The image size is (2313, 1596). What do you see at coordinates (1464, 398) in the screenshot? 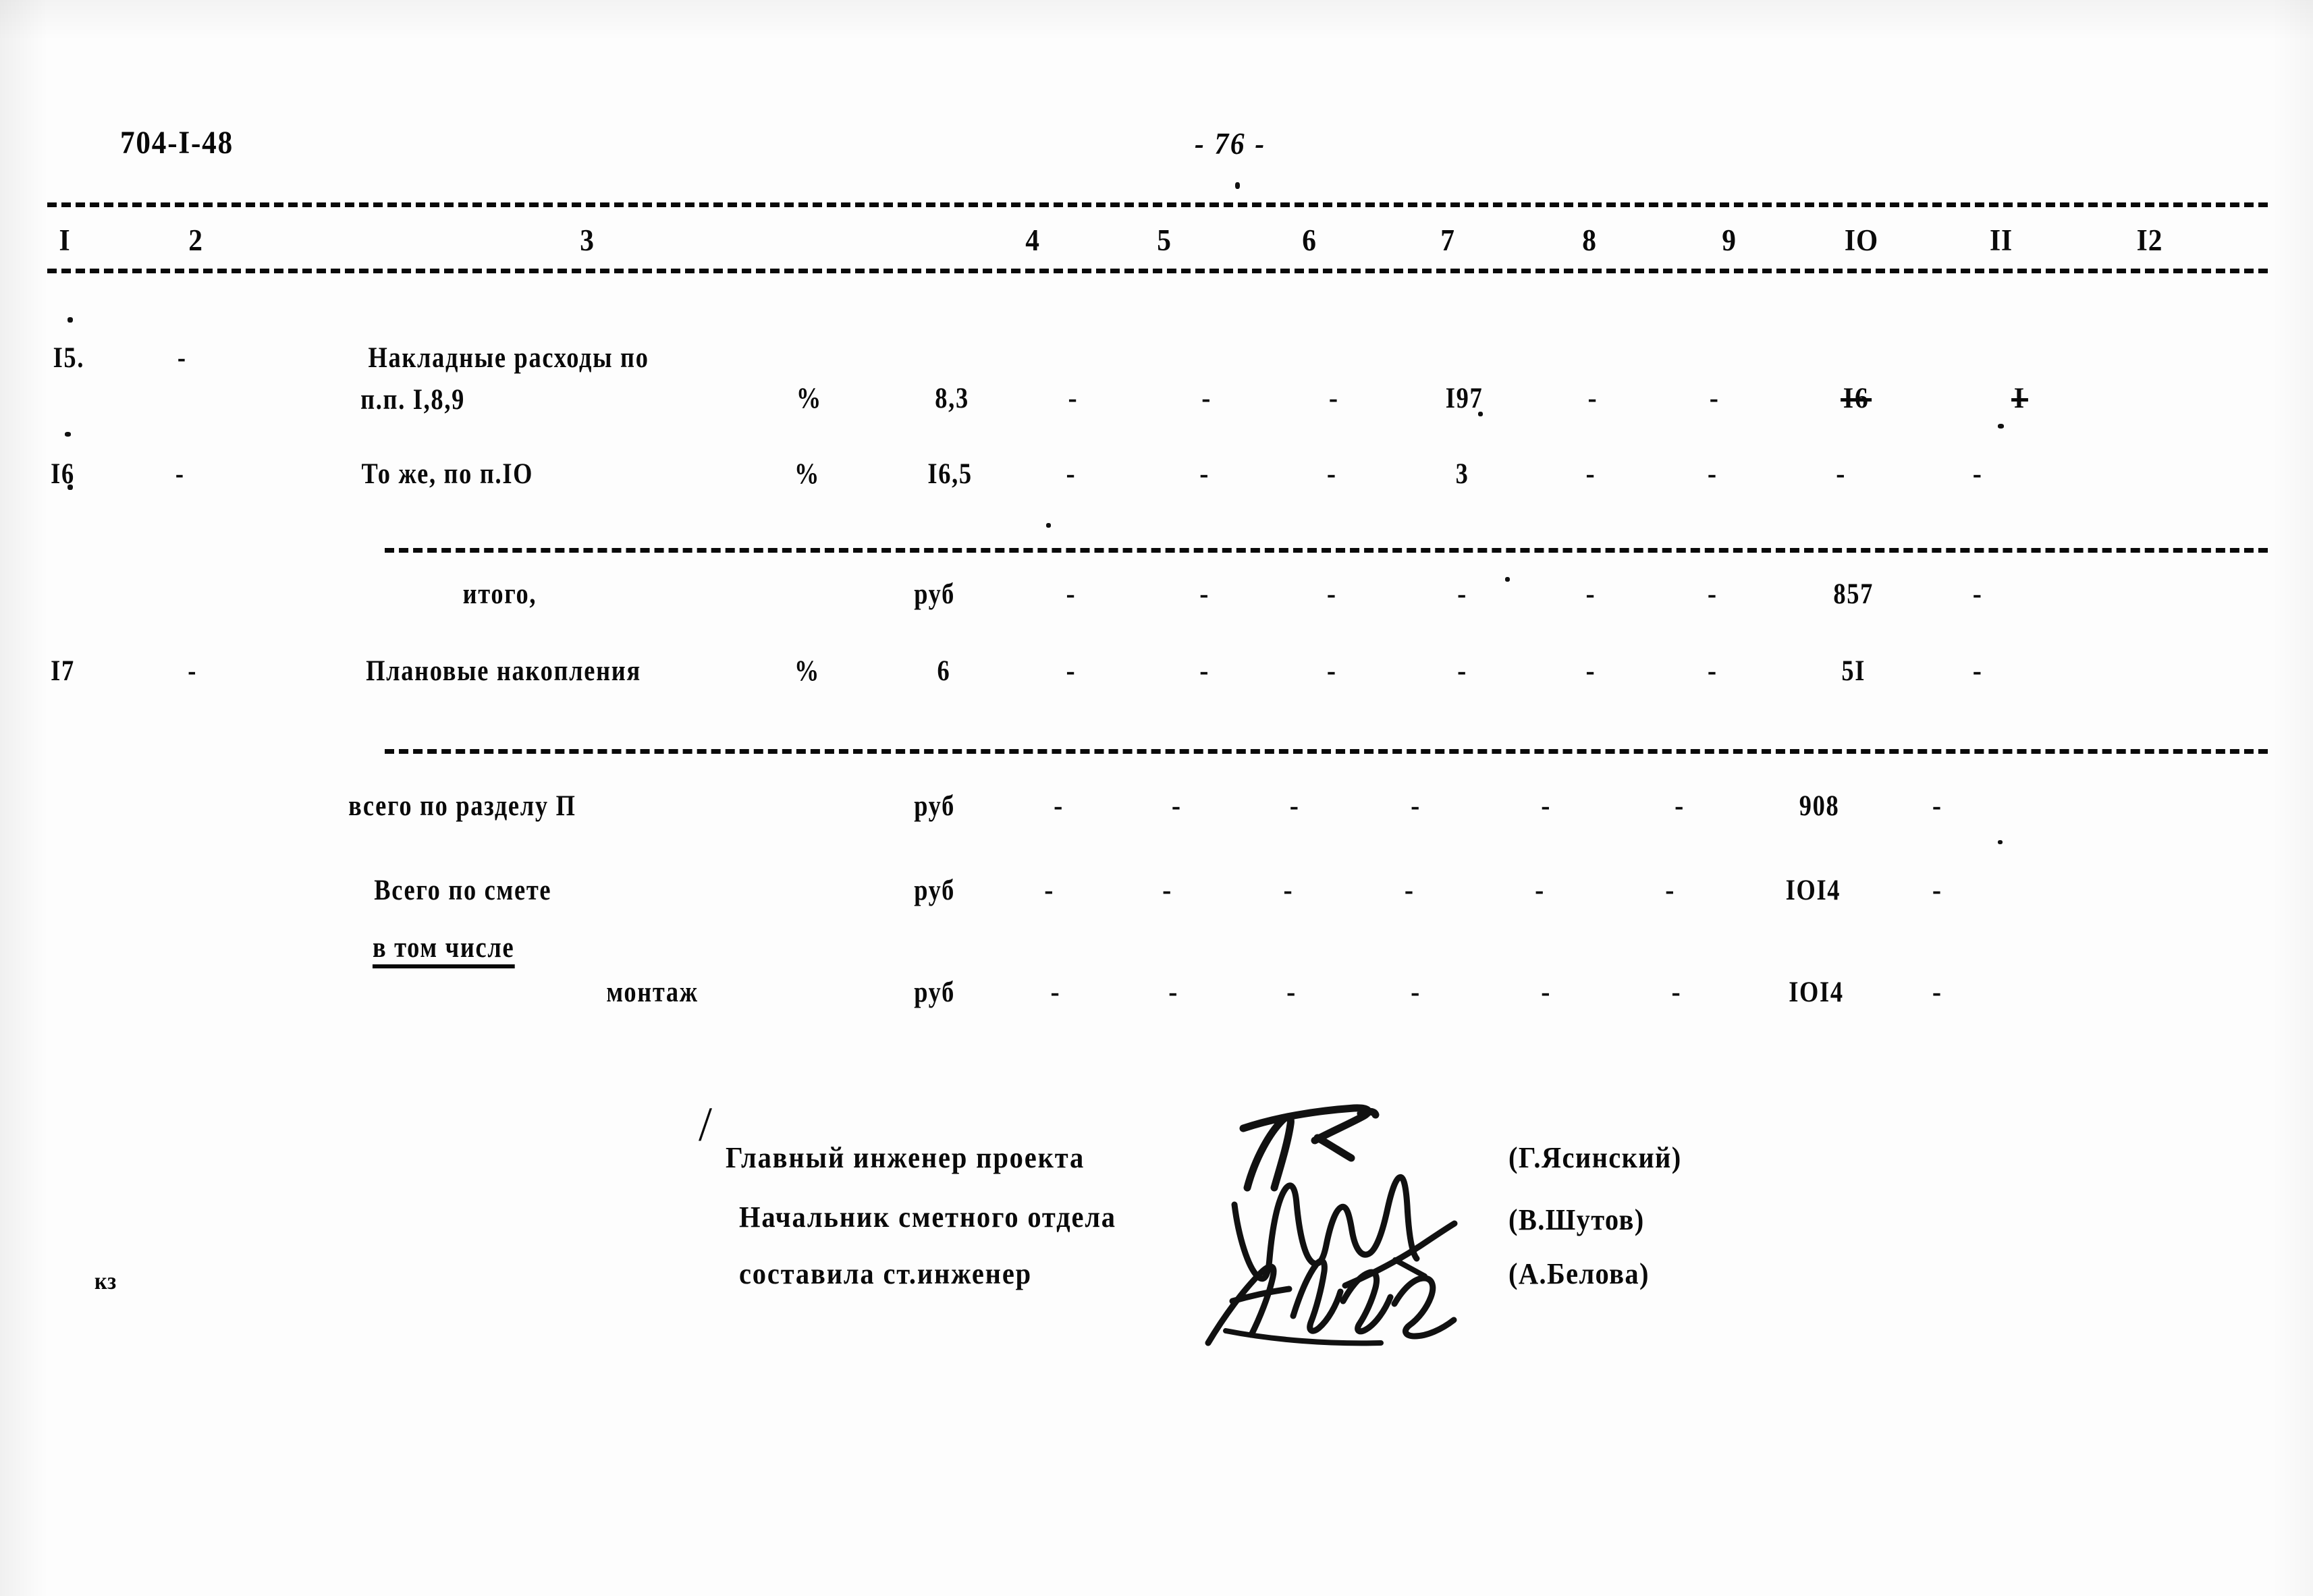
I see `row-col8: I97` at bounding box center [1464, 398].